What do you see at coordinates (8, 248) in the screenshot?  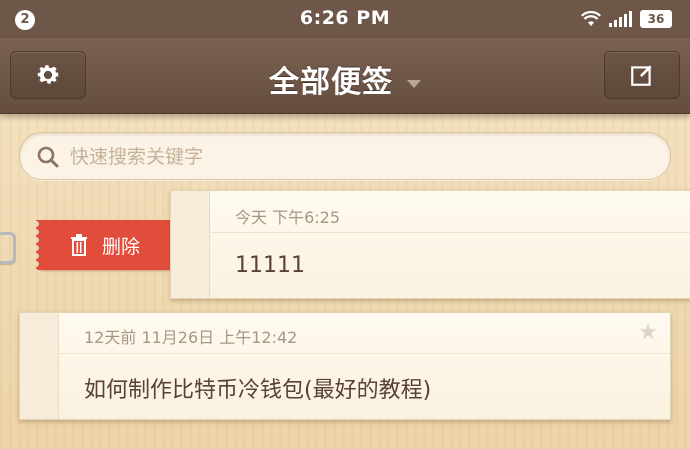 I see `paperclip-icon` at bounding box center [8, 248].